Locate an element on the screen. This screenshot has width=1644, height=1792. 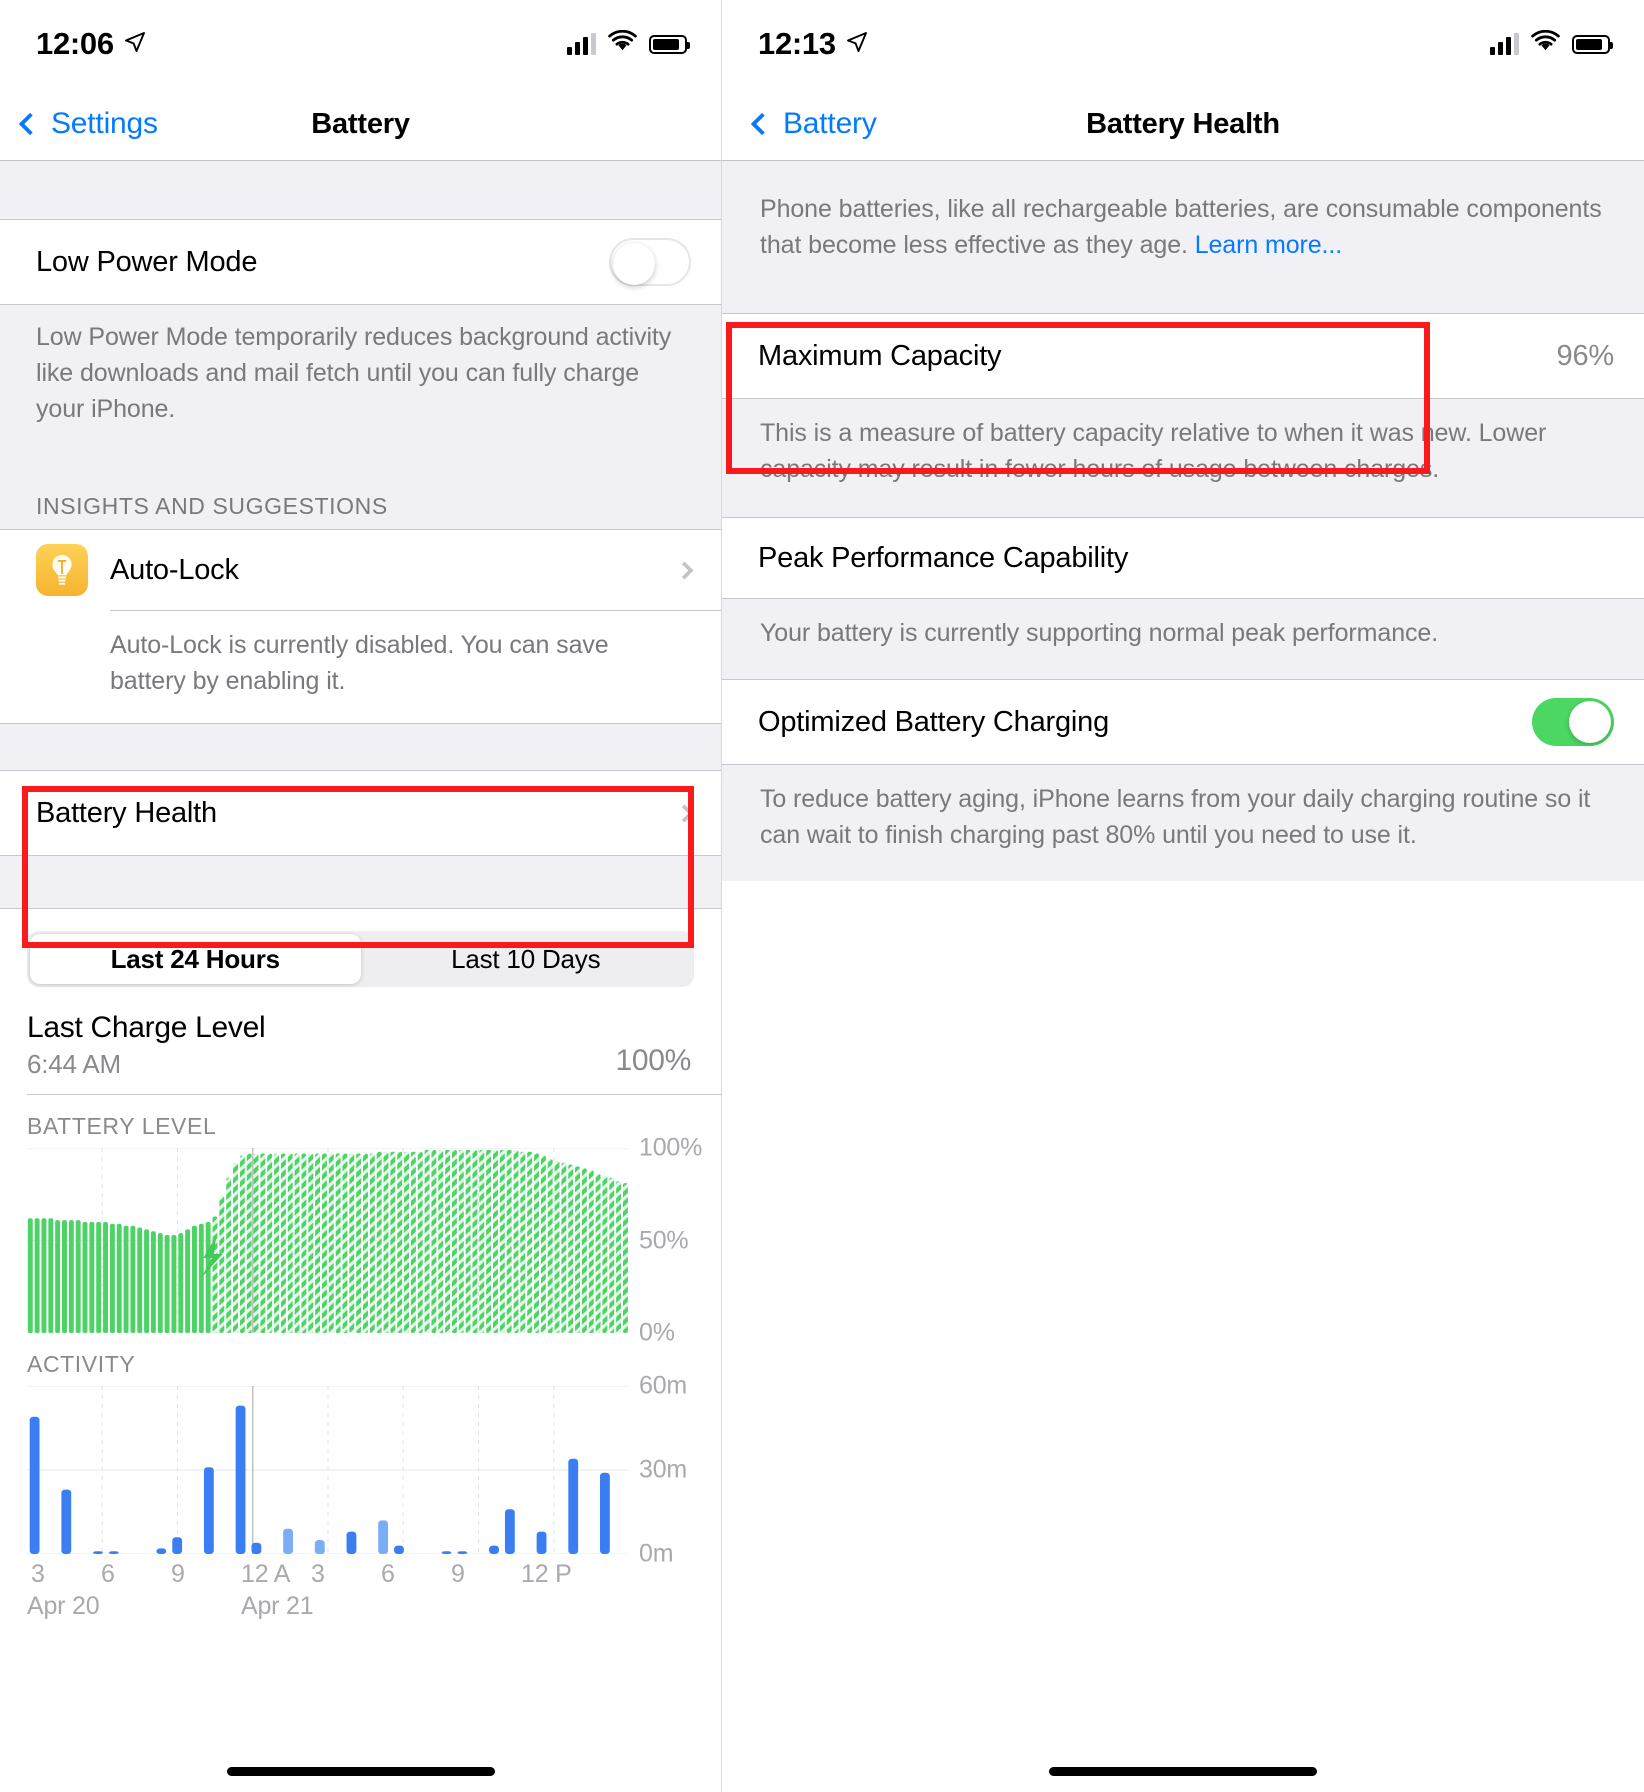
battery-level-y-axis: 0% 50% 100% is located at coordinates (675, 1240).